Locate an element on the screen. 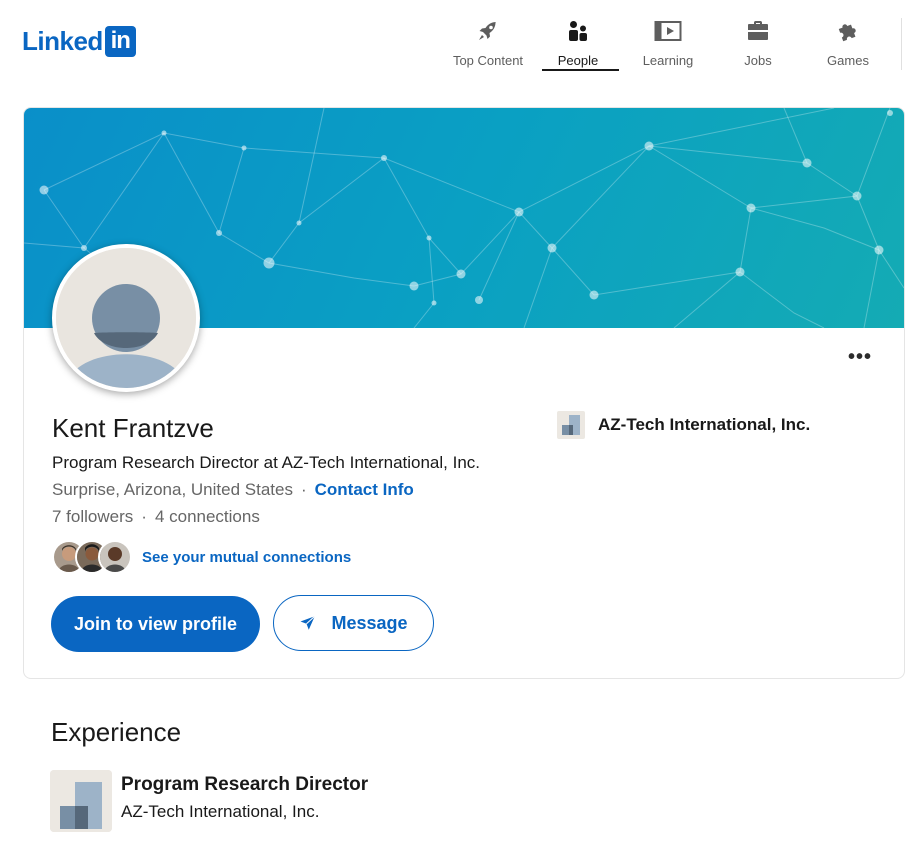 The image size is (921, 861). experience-company-logo is located at coordinates (81, 801).